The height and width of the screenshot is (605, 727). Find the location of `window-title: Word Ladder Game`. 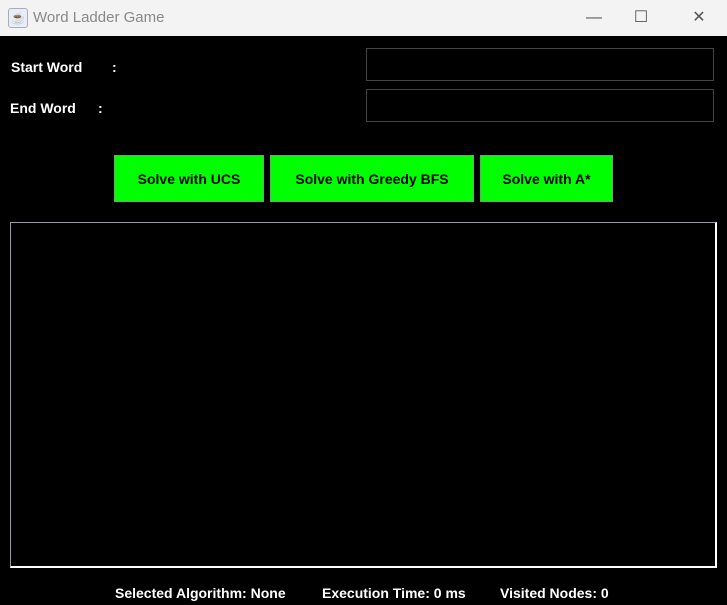

window-title: Word Ladder Game is located at coordinates (99, 17).